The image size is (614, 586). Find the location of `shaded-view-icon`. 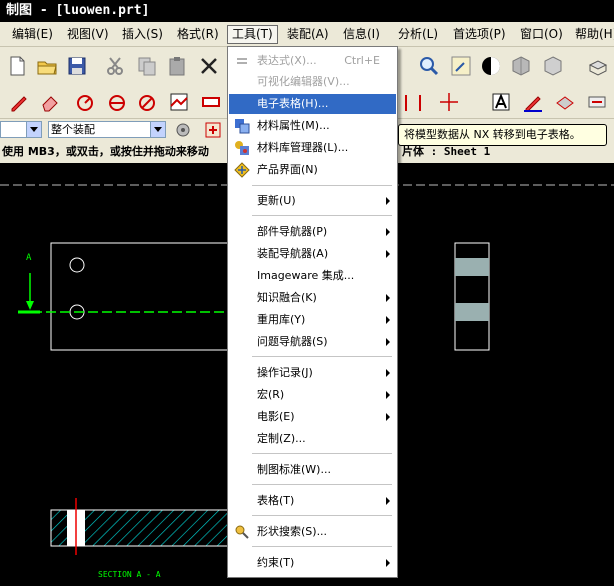

shaded-view-icon is located at coordinates (521, 66).